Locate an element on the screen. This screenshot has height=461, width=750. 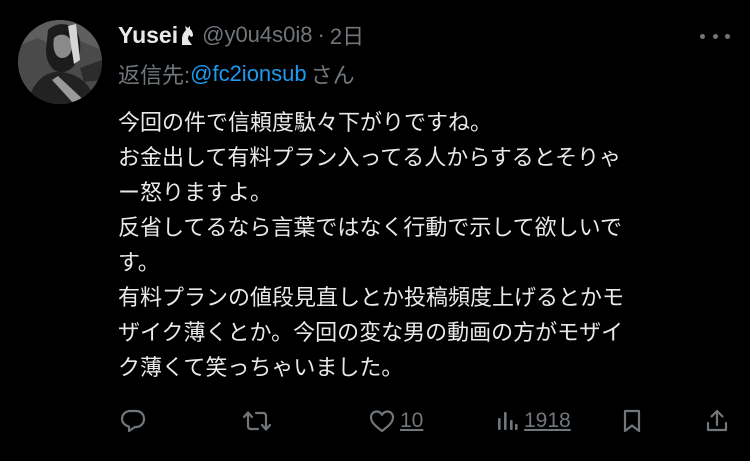
reply-target-link: @fc2ionsub is located at coordinates (248, 74).